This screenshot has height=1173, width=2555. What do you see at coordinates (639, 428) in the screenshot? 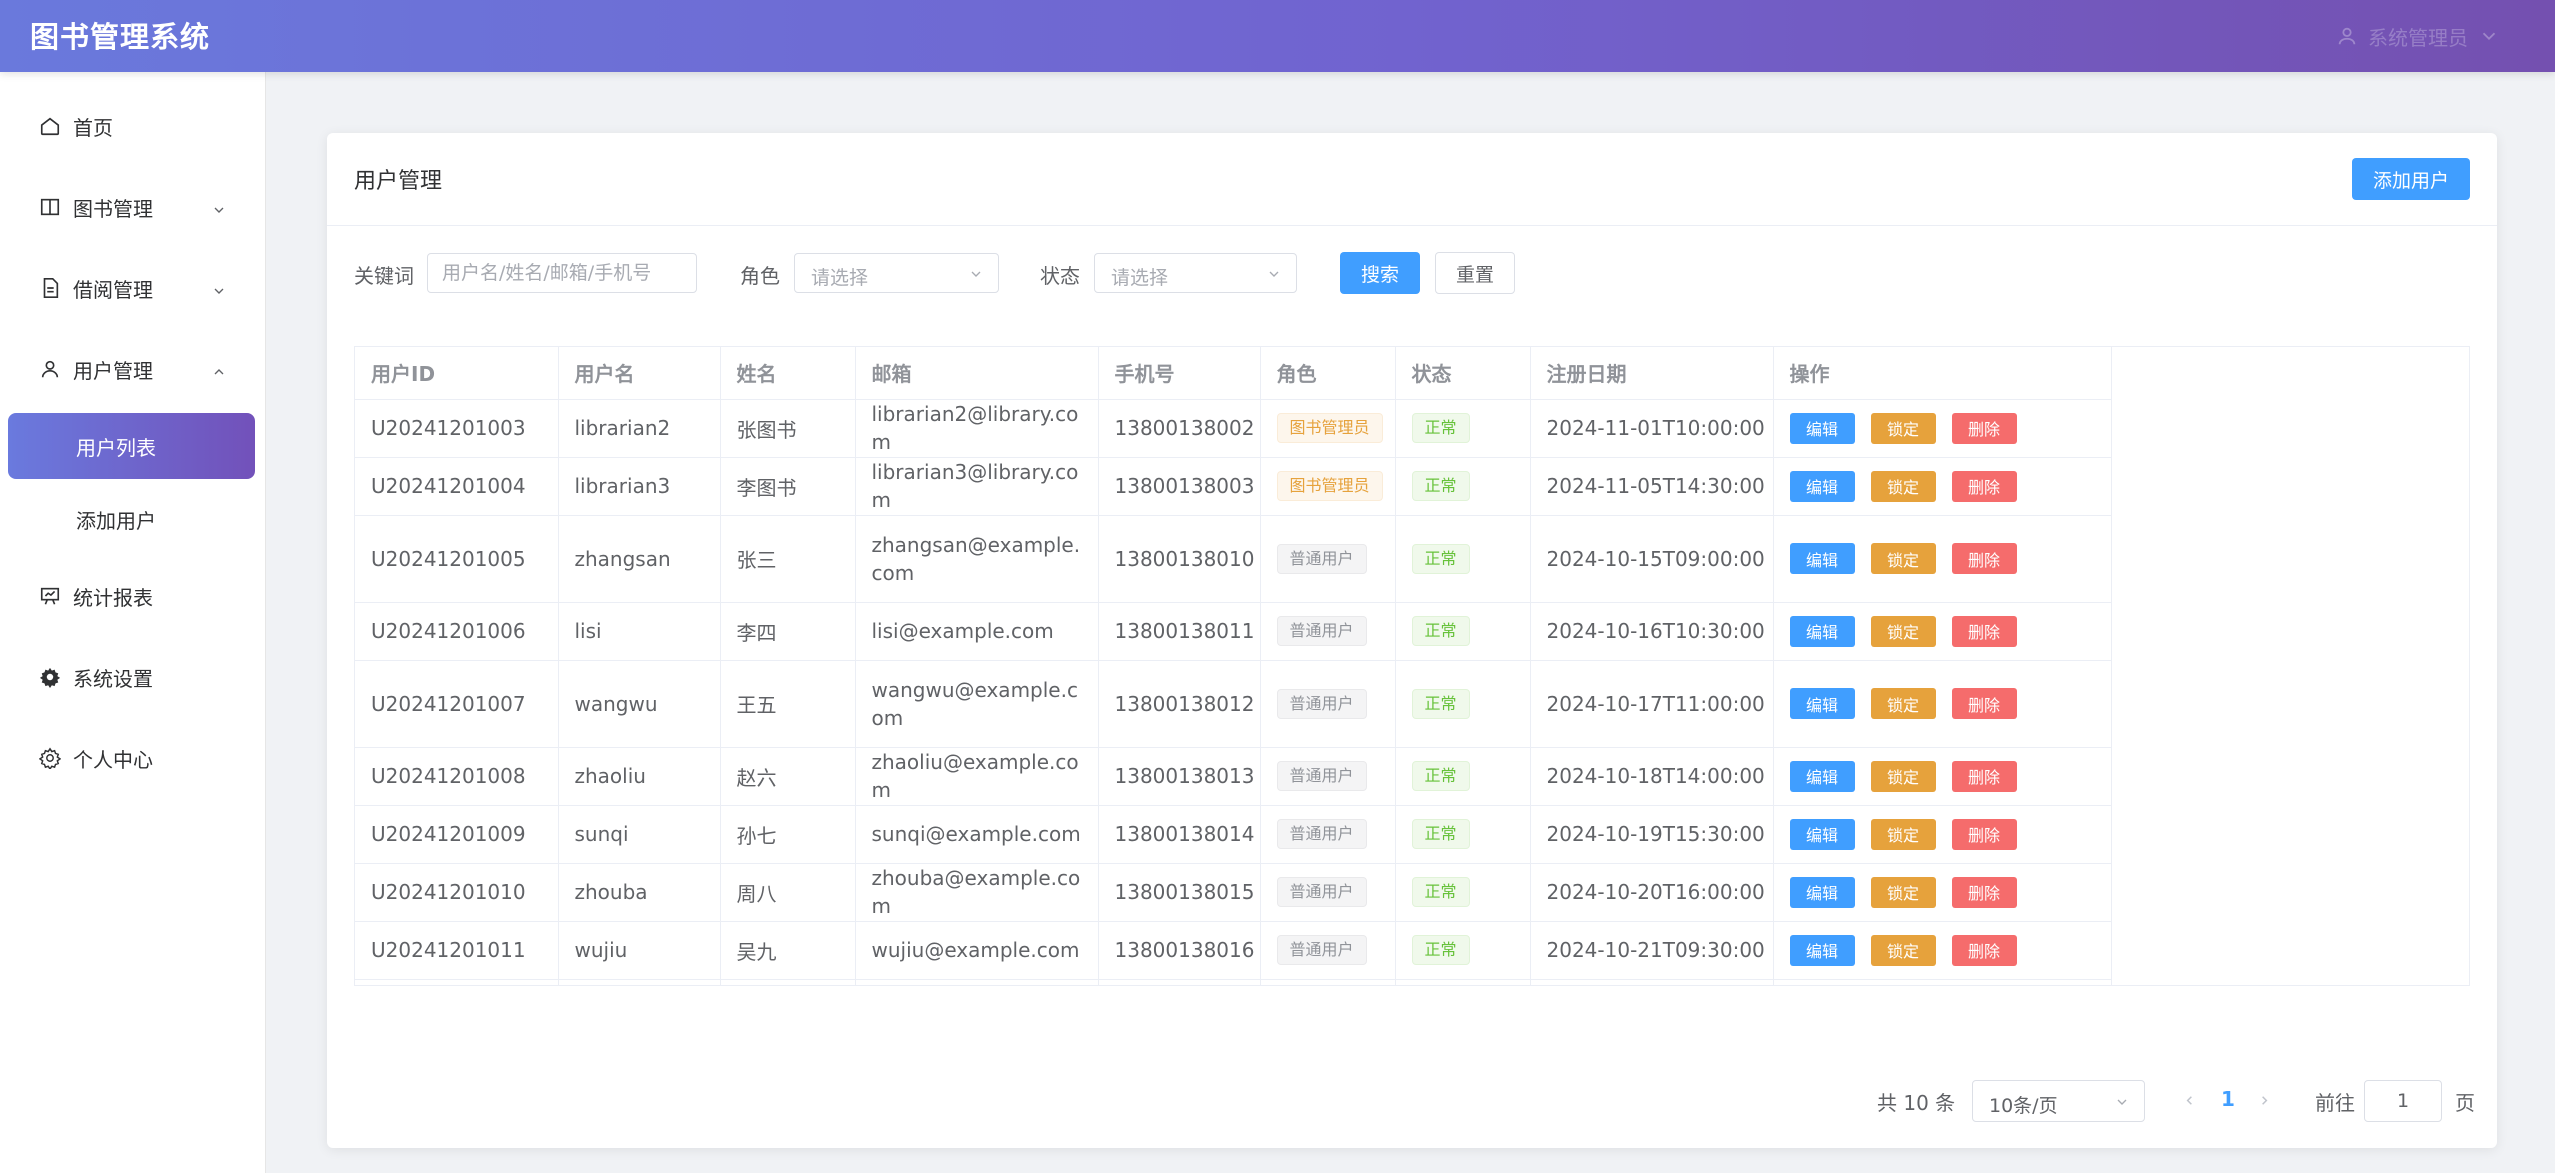
I see `cell-username: librarian2` at bounding box center [639, 428].